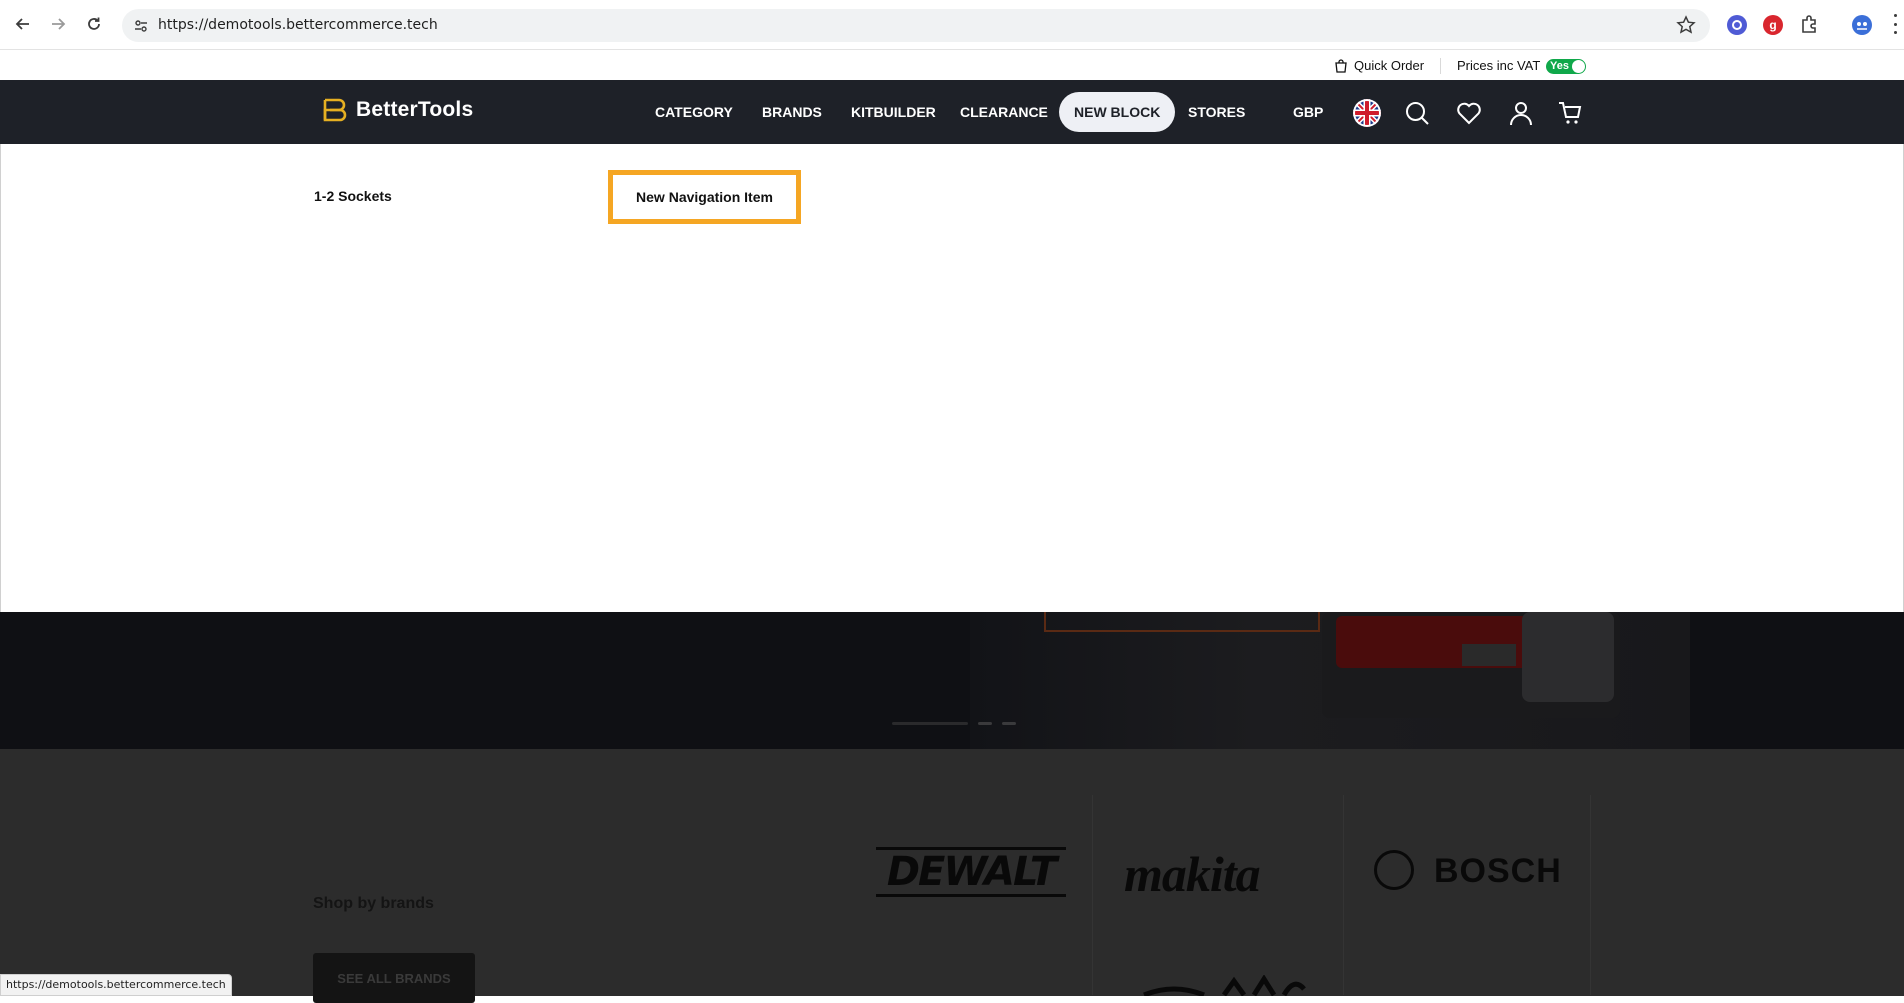  I want to click on heart-icon, so click(1469, 113).